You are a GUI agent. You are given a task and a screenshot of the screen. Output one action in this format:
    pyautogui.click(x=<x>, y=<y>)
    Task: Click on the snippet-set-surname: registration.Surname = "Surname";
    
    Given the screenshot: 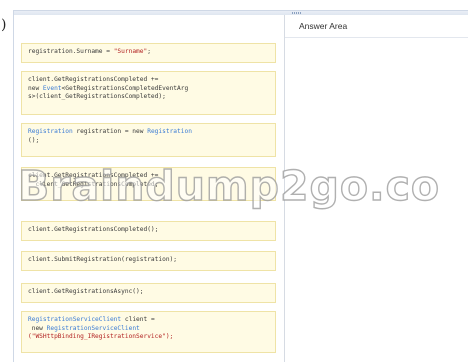 What is the action you would take?
    pyautogui.click(x=148, y=53)
    